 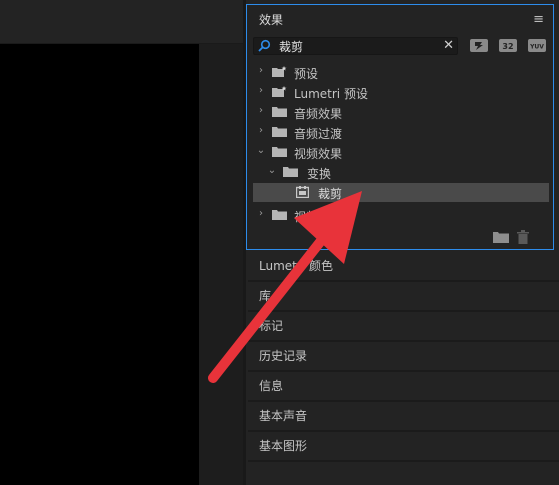 I want to click on tree-item-transform: ⌄ 变换, so click(x=401, y=172).